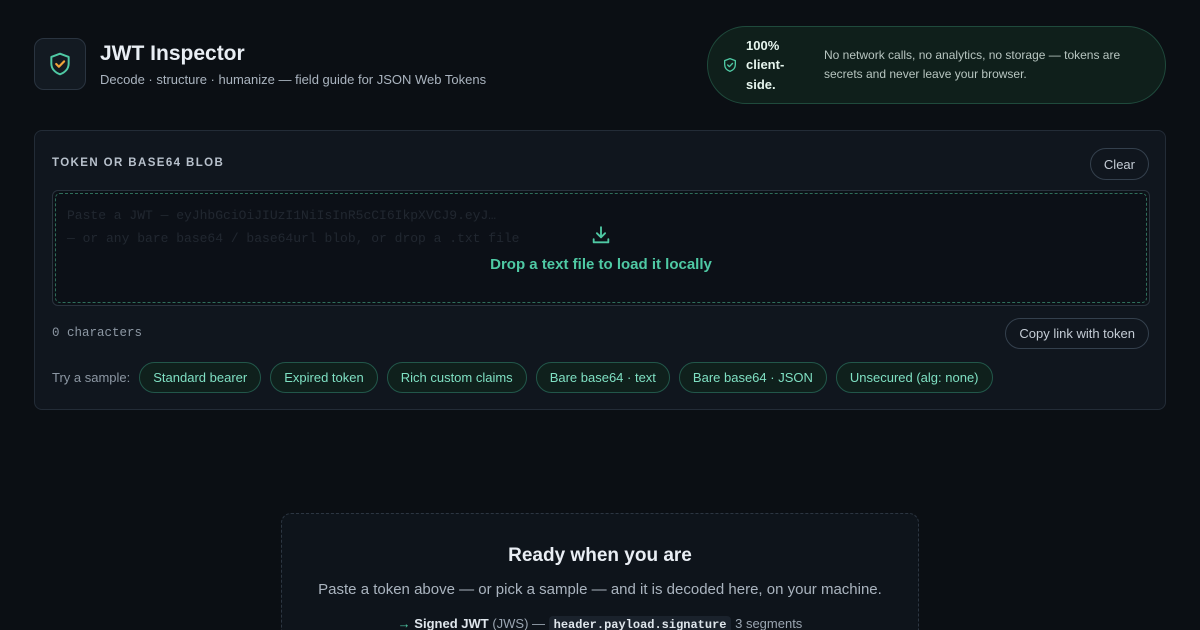 Image resolution: width=1200 pixels, height=630 pixels. Describe the element at coordinates (752, 377) in the screenshot. I see `sample-bare-base64-json: Bare base64 · JSON` at that location.